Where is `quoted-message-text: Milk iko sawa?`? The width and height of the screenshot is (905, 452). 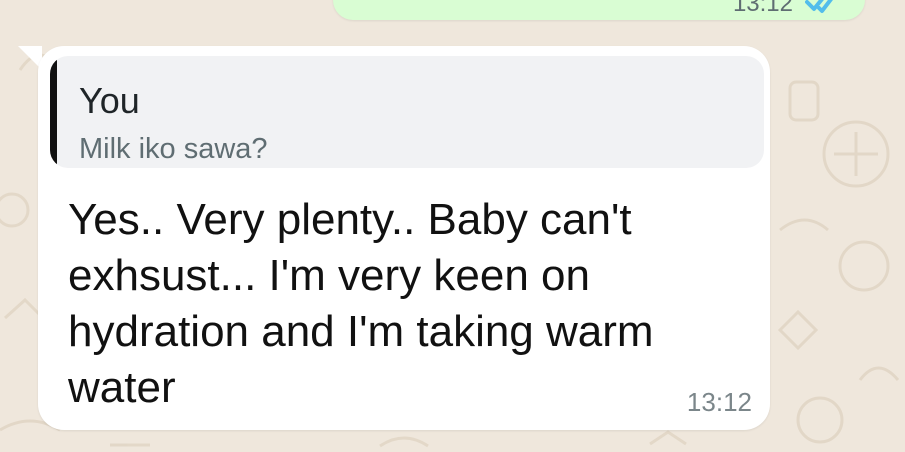
quoted-message-text: Milk iko sawa? is located at coordinates (173, 149).